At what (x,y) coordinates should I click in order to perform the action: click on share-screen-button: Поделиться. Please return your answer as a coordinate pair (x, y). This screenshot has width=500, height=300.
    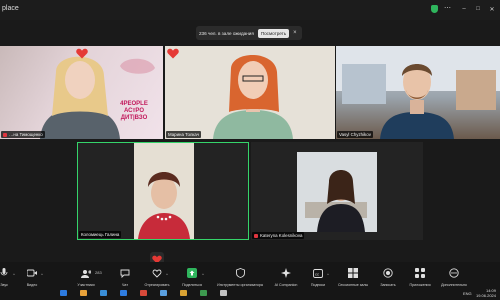
    Looking at the image, I should click on (192, 277).